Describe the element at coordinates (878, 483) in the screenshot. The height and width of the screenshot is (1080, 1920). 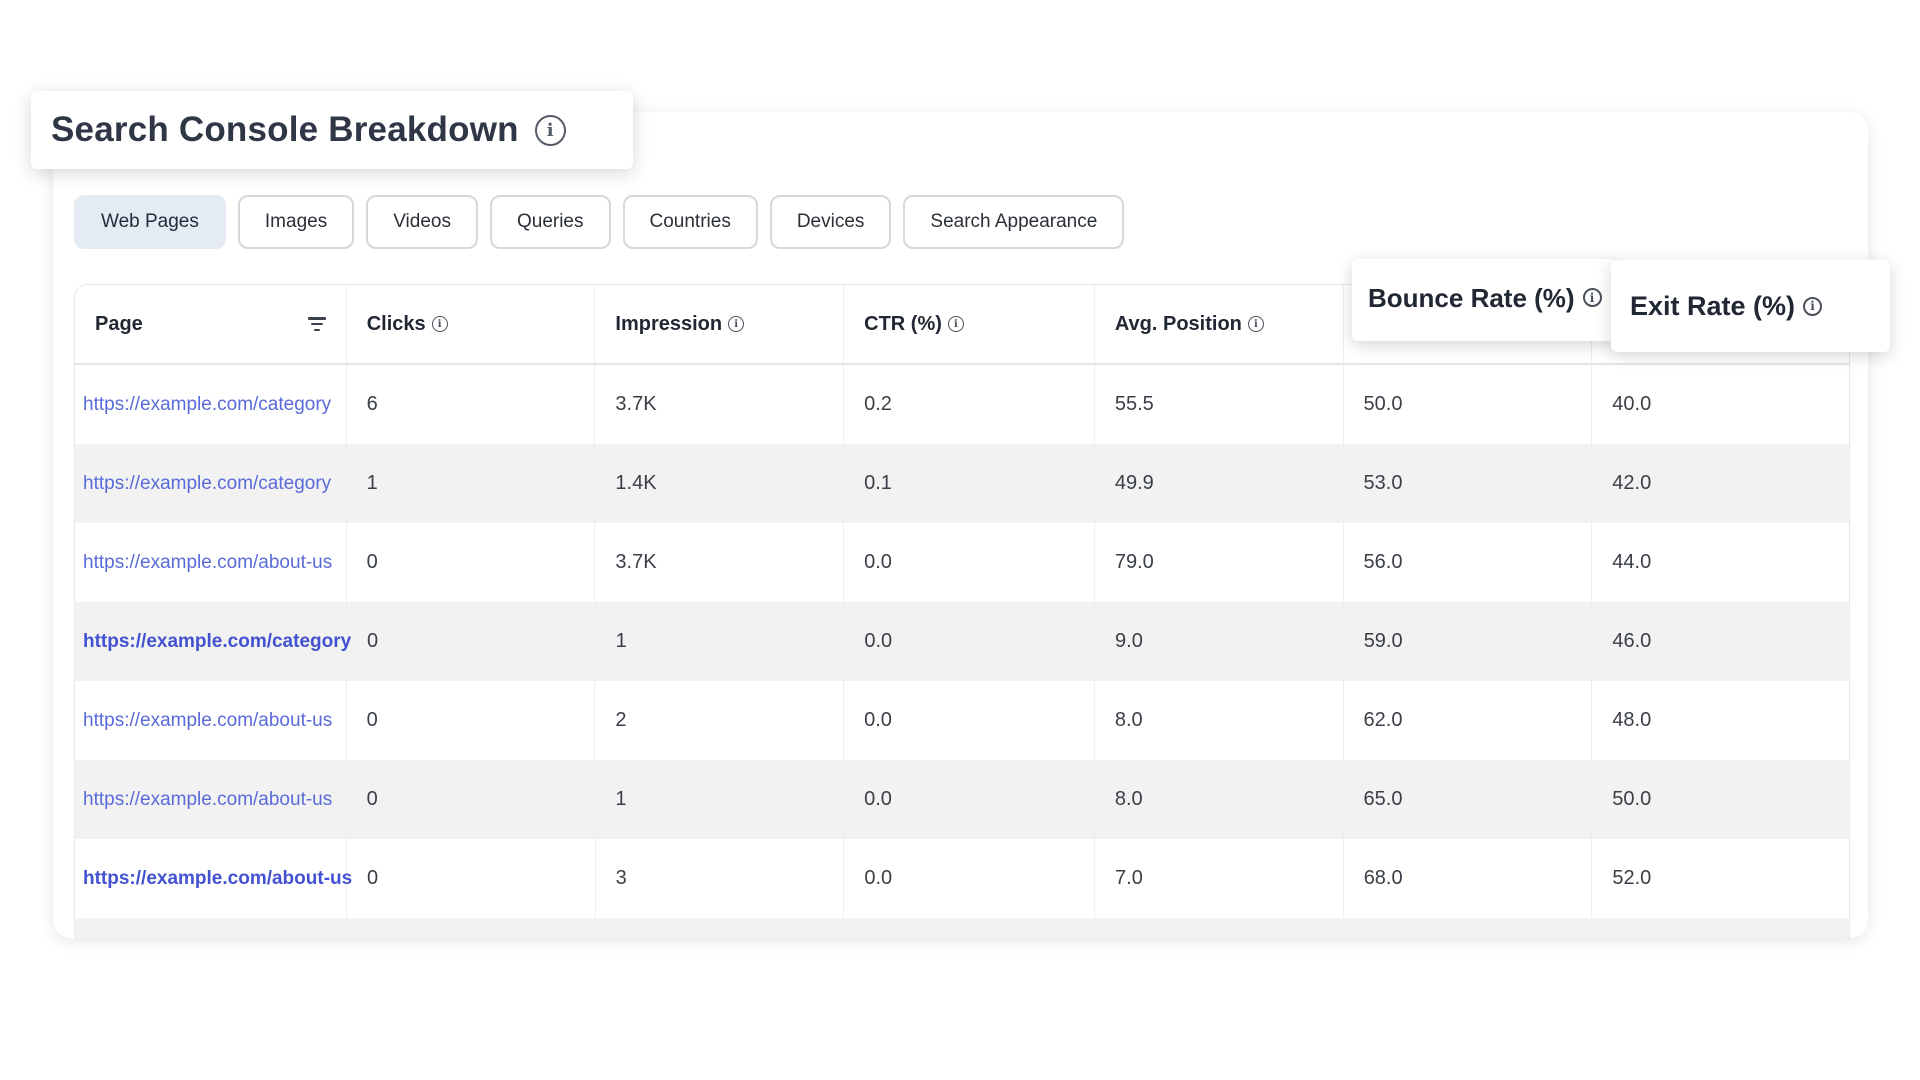
I see `ctr-cell-value: 0.1` at that location.